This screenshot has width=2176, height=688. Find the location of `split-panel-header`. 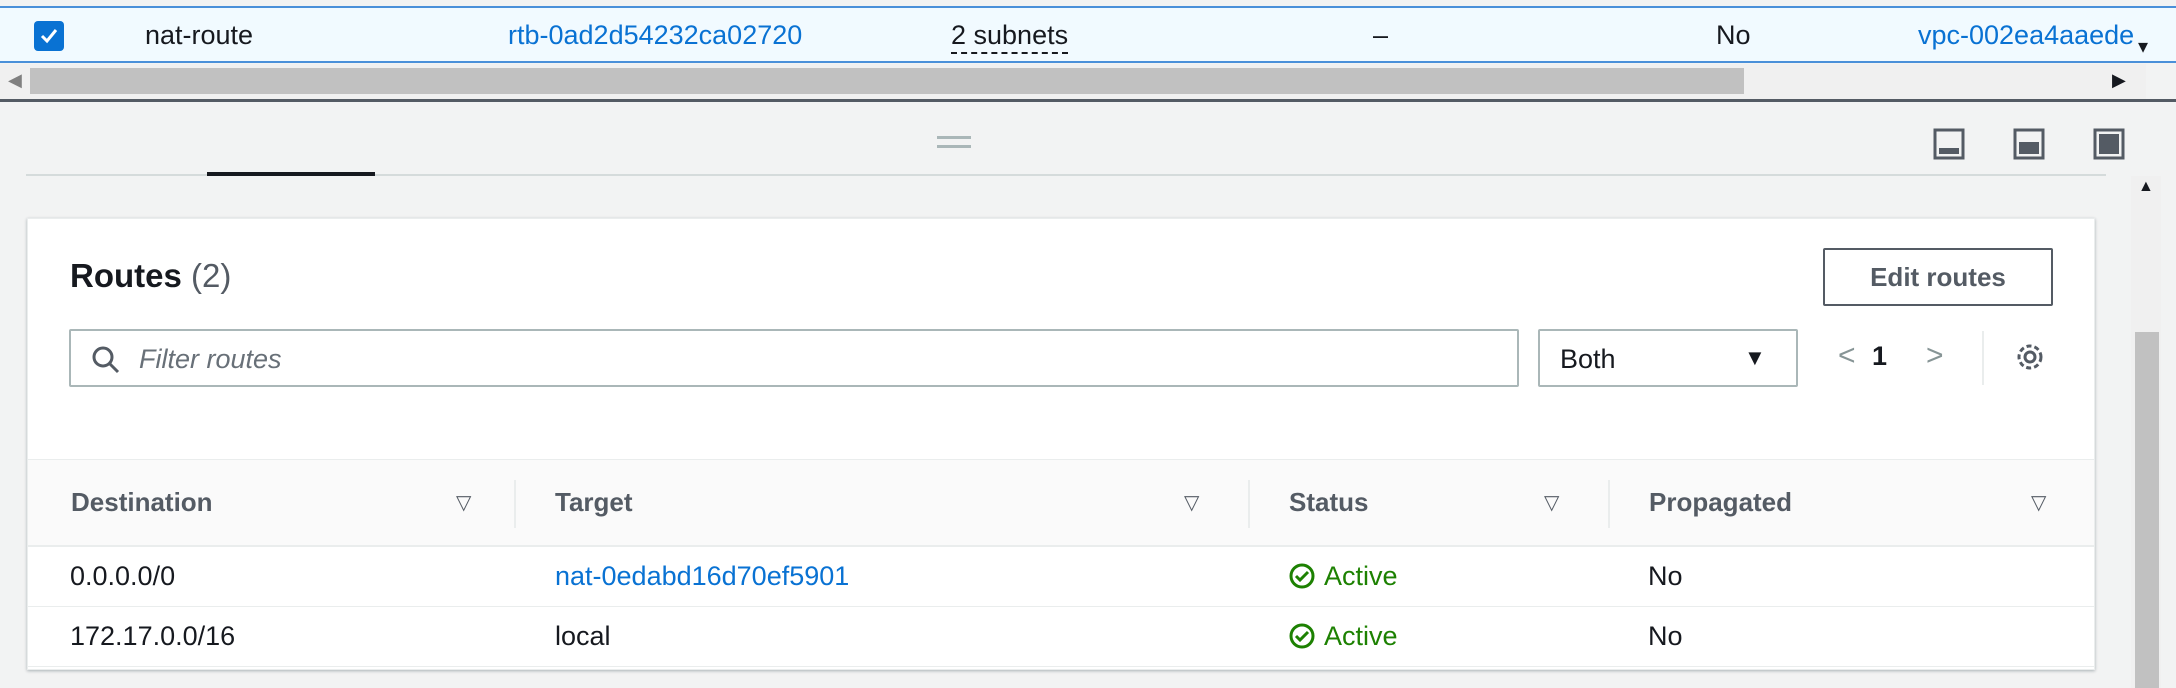

split-panel-header is located at coordinates (1073, 140).